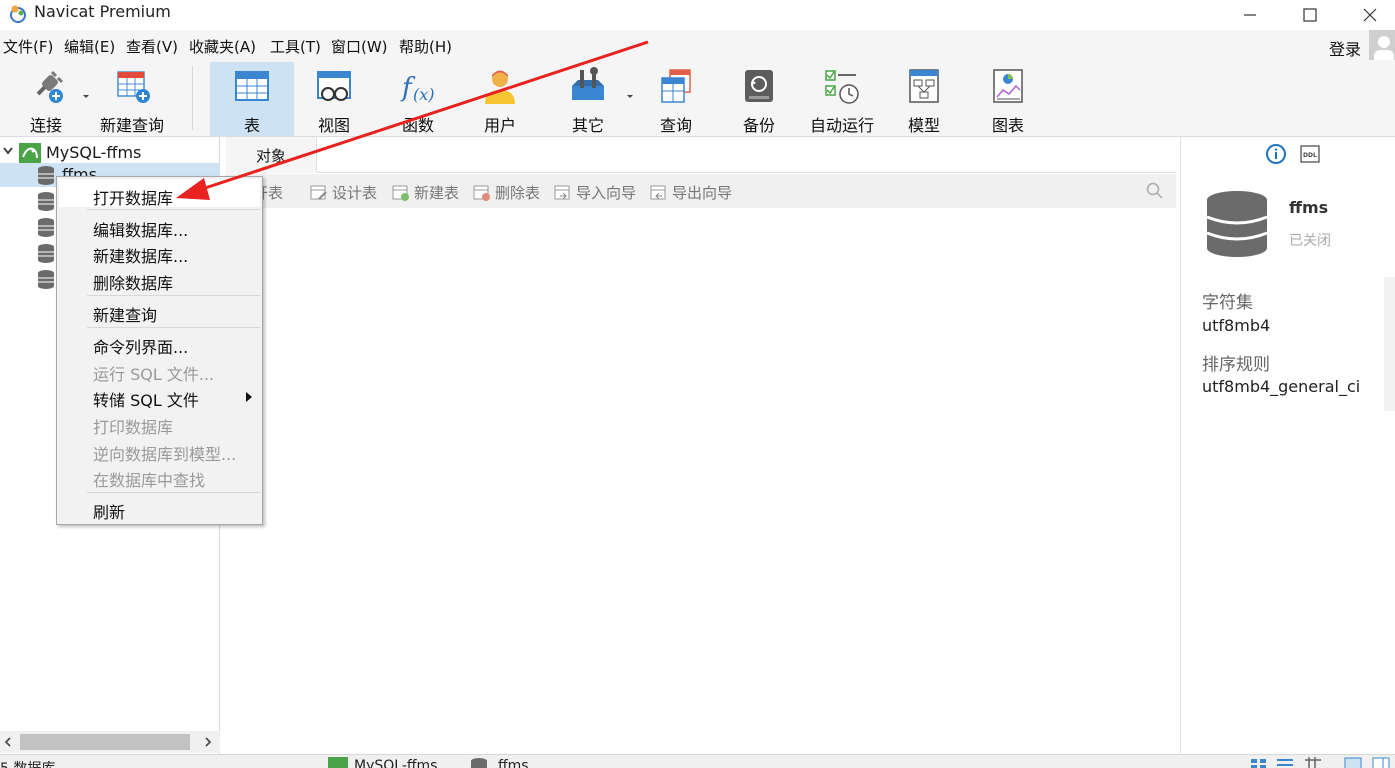 This screenshot has width=1395, height=768. I want to click on backup-icon, so click(759, 86).